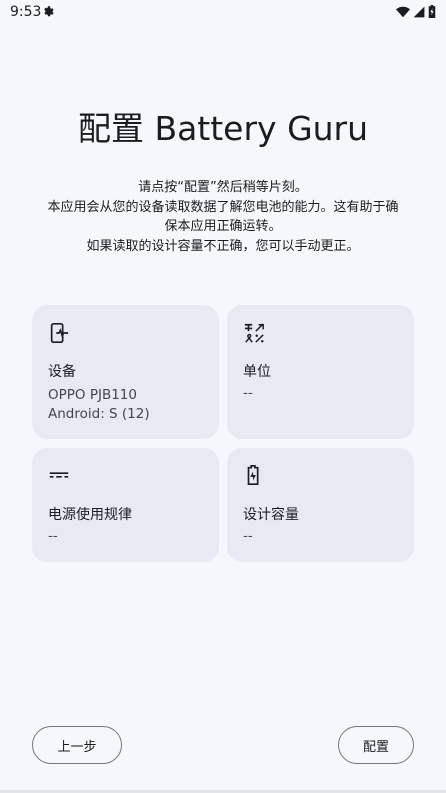 This screenshot has height=793, width=446. I want to click on wifi-icon, so click(403, 11).